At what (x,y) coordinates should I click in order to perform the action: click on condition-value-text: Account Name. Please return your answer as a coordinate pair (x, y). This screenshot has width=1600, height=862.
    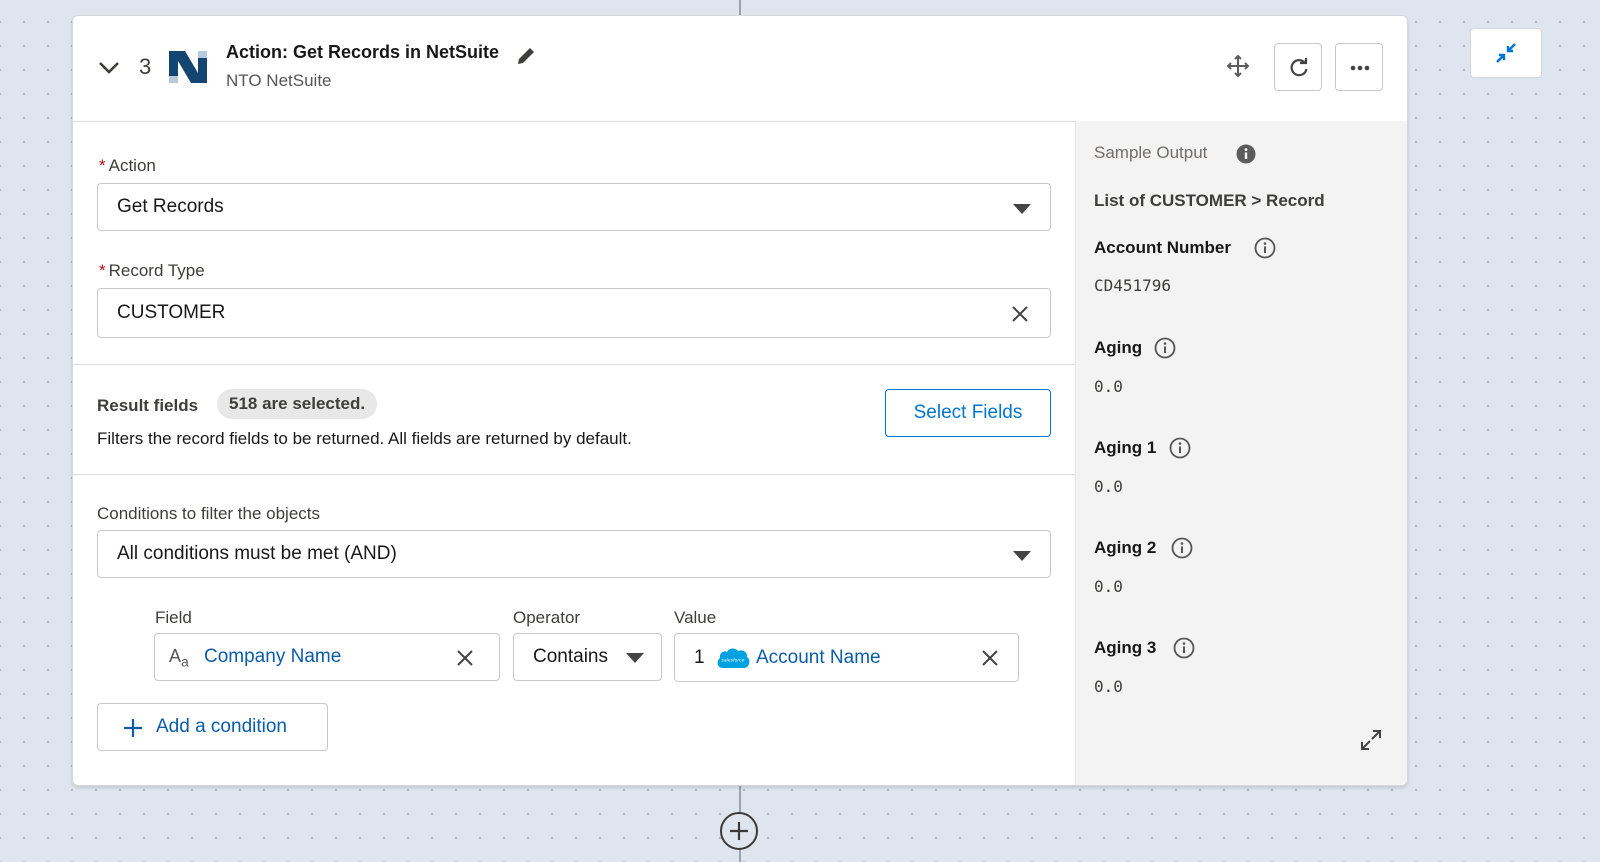
    Looking at the image, I should click on (818, 657).